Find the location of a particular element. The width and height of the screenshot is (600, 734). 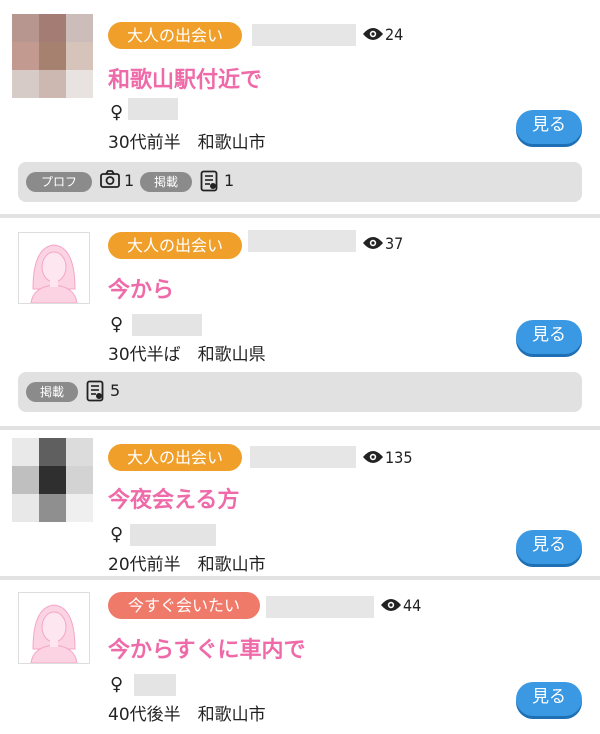

age-area-info: 30代前半 和歌山市 is located at coordinates (187, 143).